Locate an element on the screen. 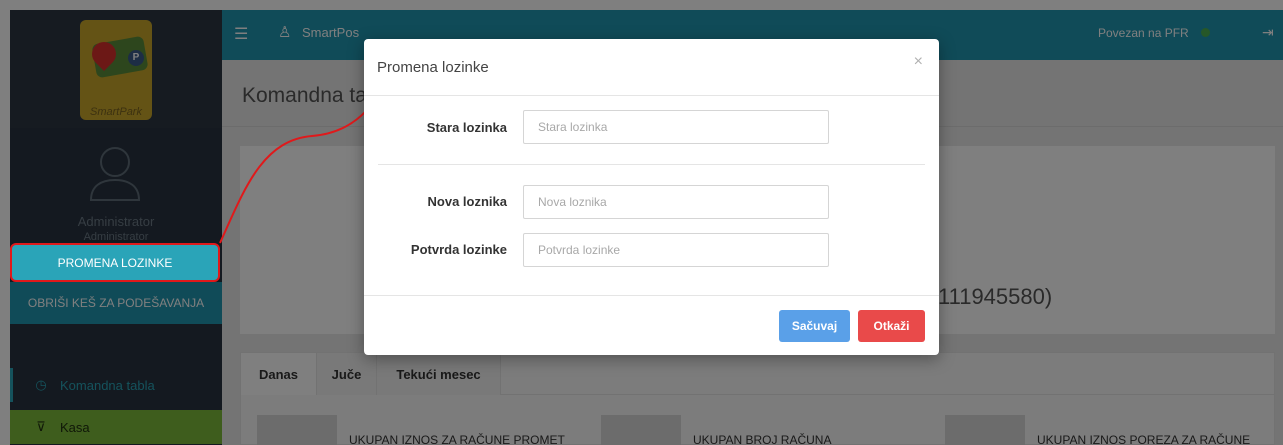 This screenshot has height=445, width=1283. confirm-password-label: Potvrda lozinke is located at coordinates (458, 249).